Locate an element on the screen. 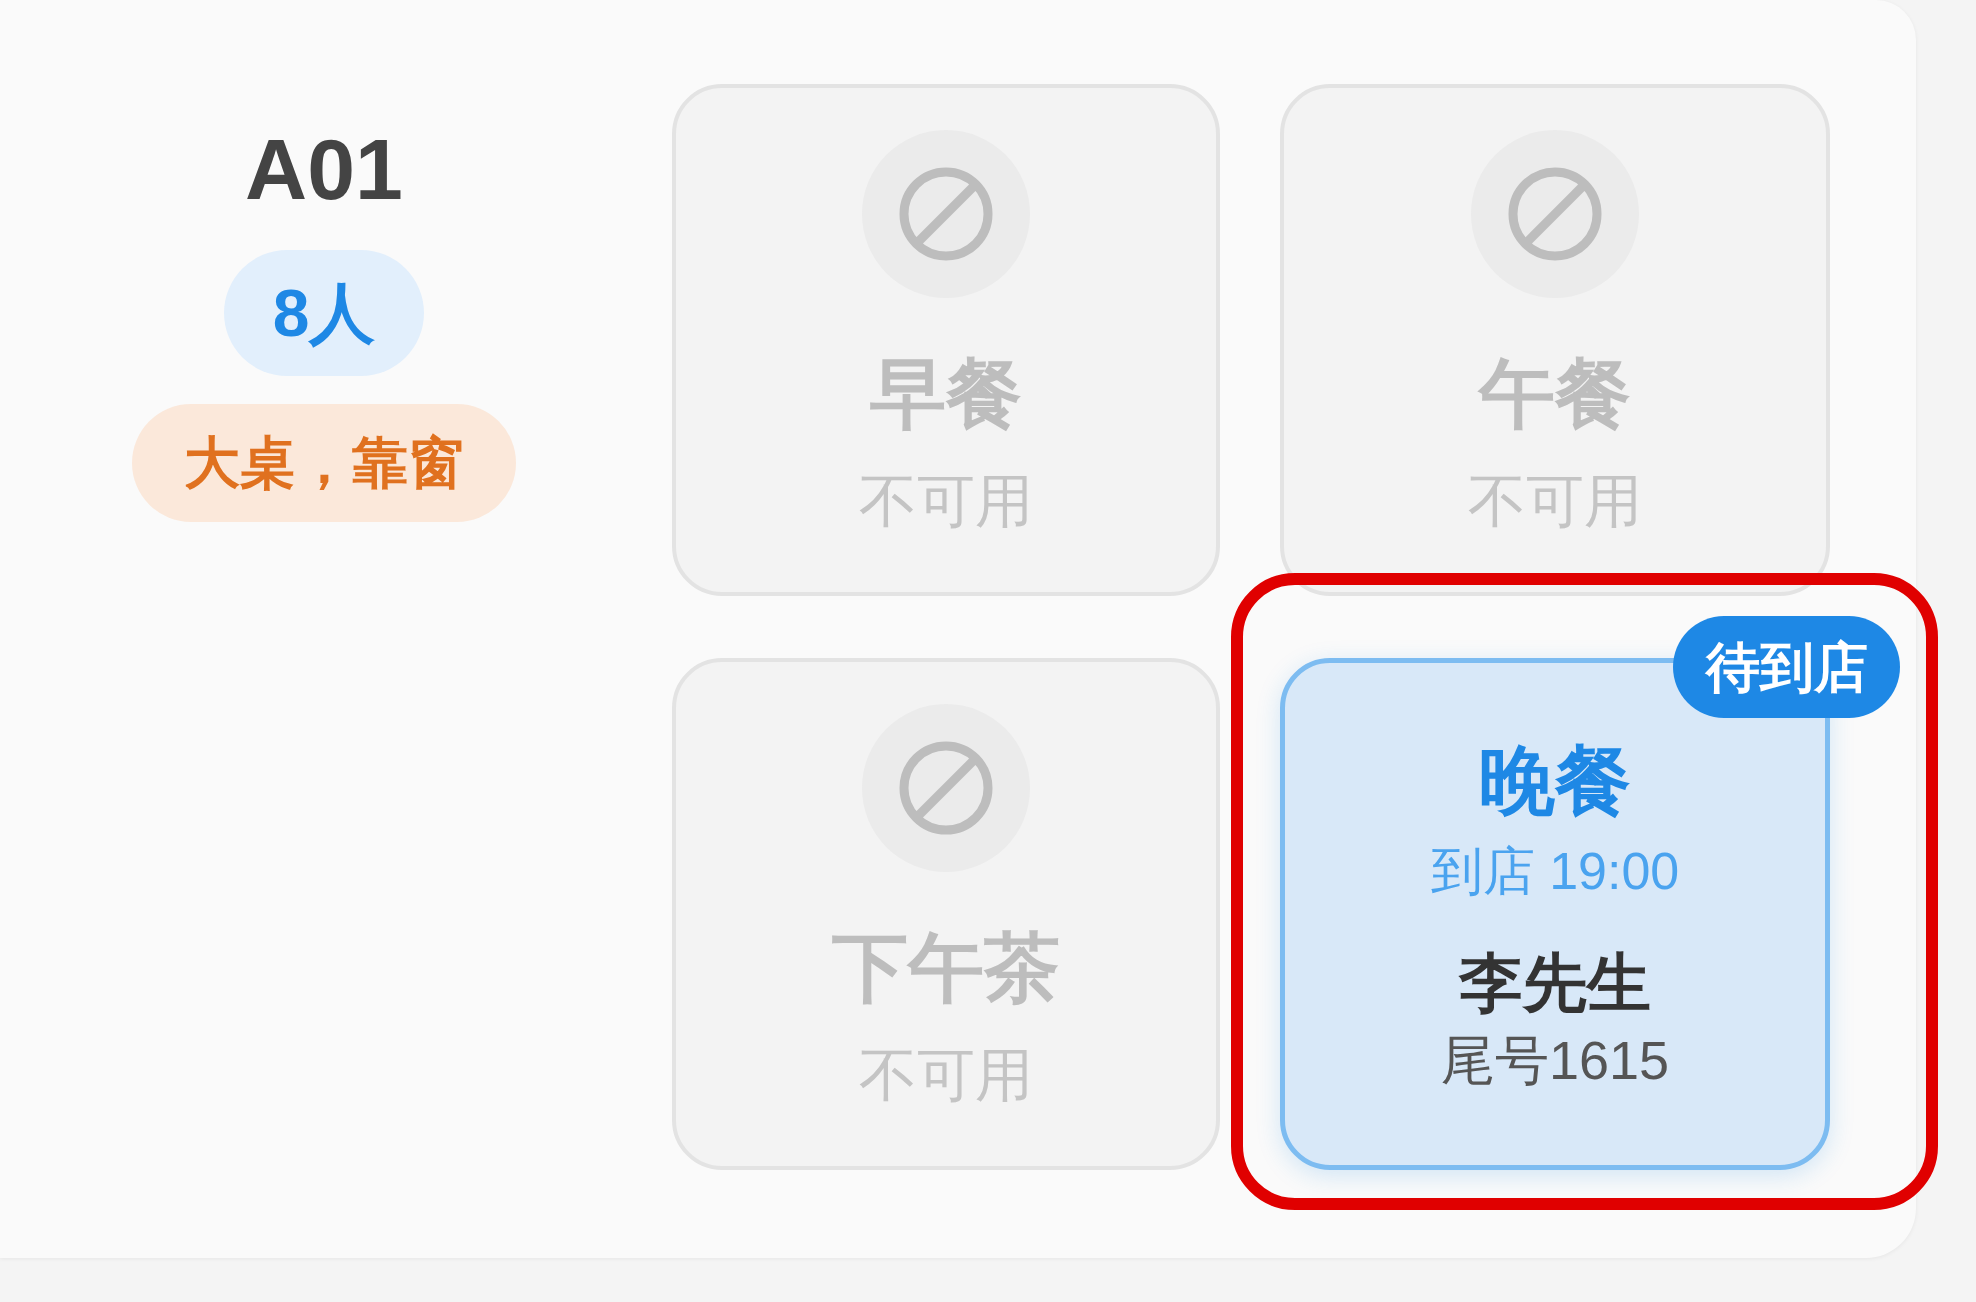 The image size is (1976, 1302). phone-tail: 尾号1615 is located at coordinates (1555, 1060).